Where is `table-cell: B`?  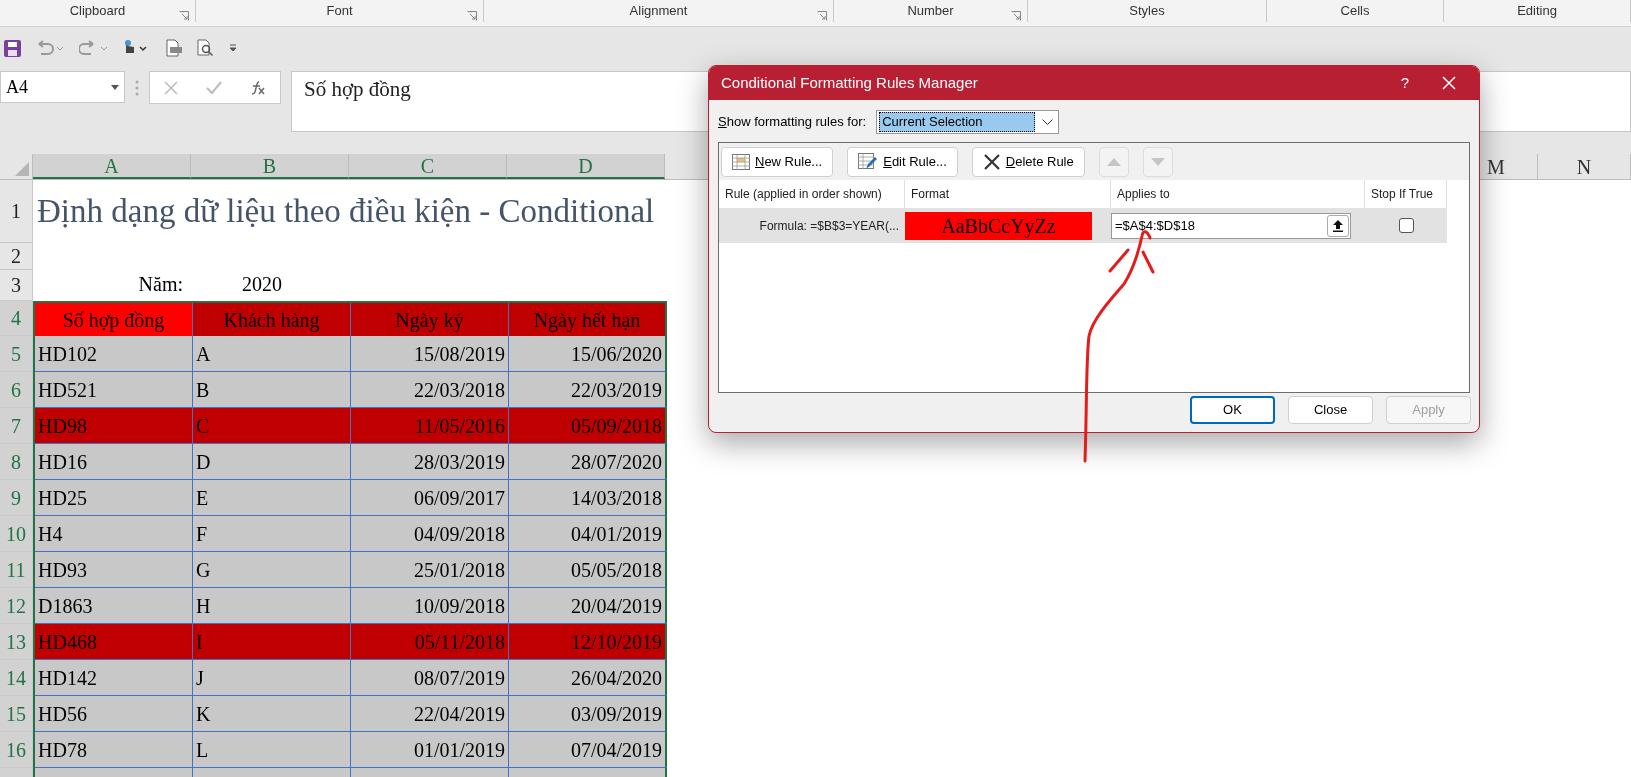
table-cell: B is located at coordinates (272, 390).